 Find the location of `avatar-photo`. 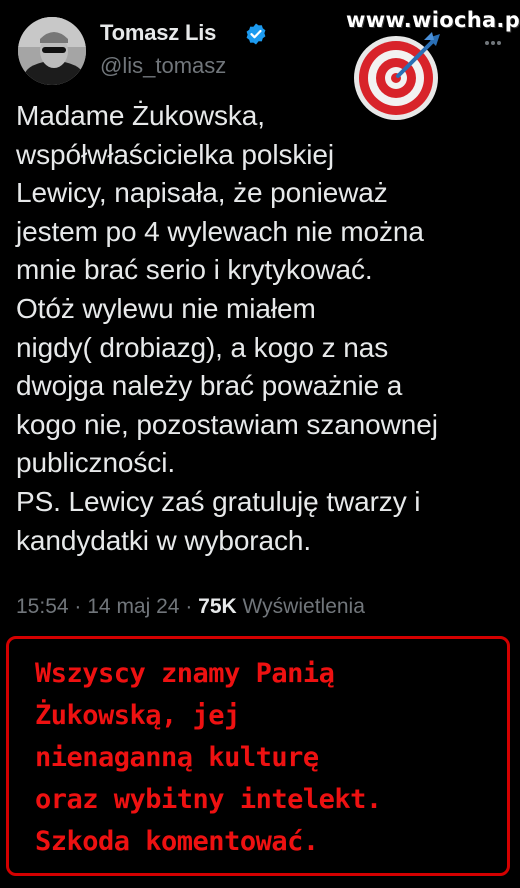

avatar-photo is located at coordinates (52, 51).